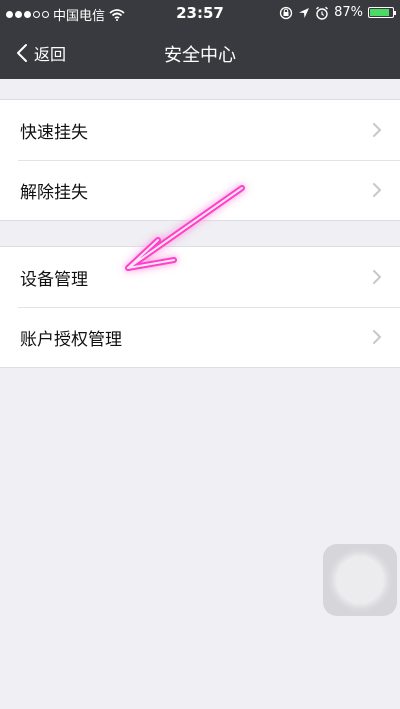 The width and height of the screenshot is (400, 709). What do you see at coordinates (200, 337) in the screenshot?
I see `menu-item-account-authorization: 账户授权管理` at bounding box center [200, 337].